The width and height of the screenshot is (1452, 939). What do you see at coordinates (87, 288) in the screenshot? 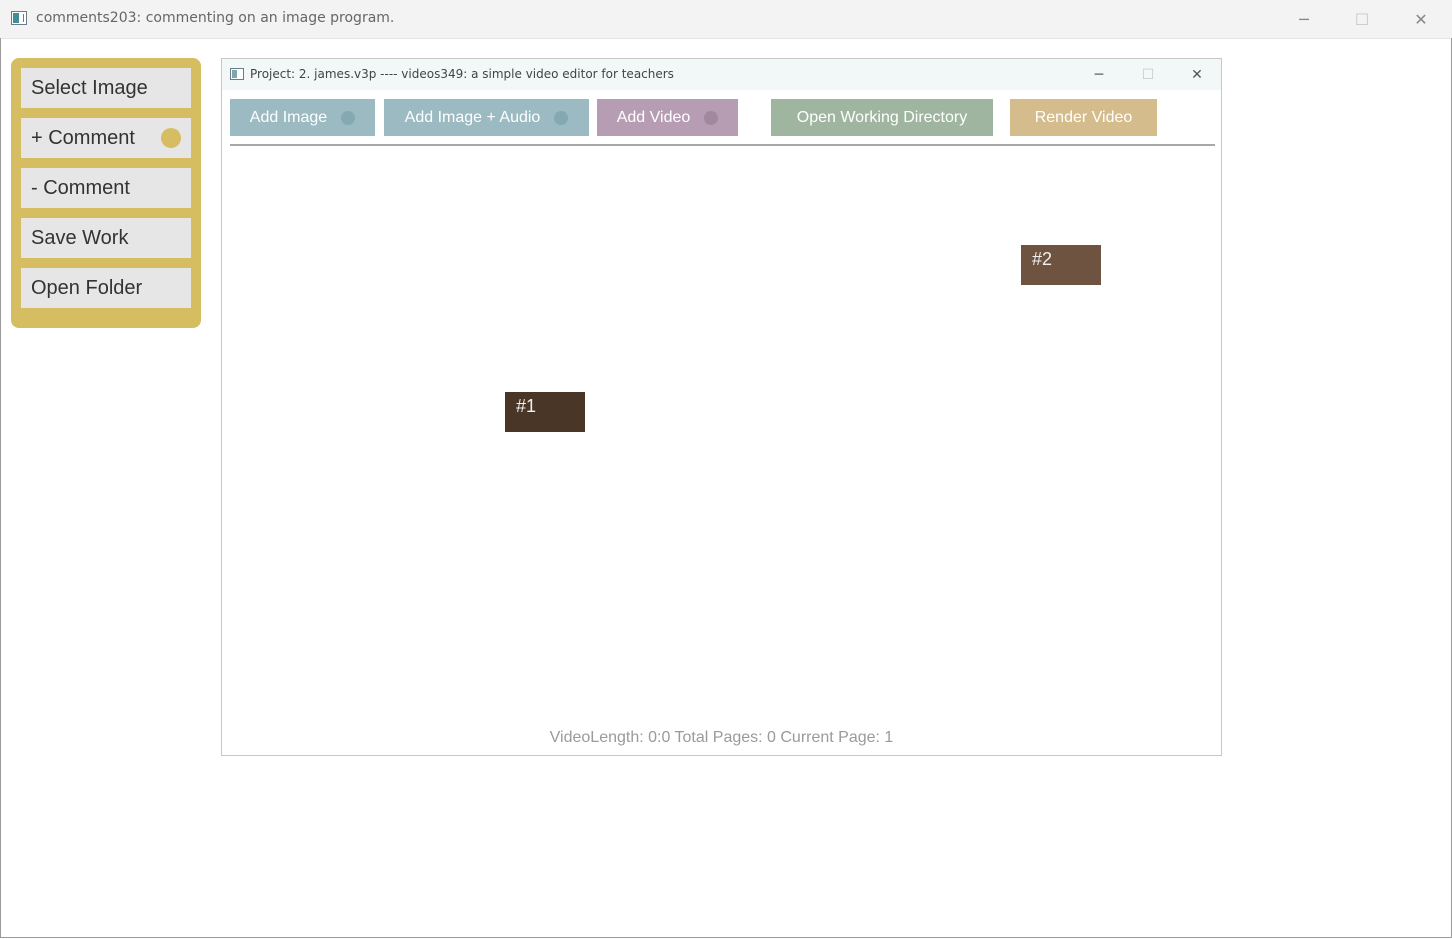
I see `open-folder-label: Open Folder` at bounding box center [87, 288].